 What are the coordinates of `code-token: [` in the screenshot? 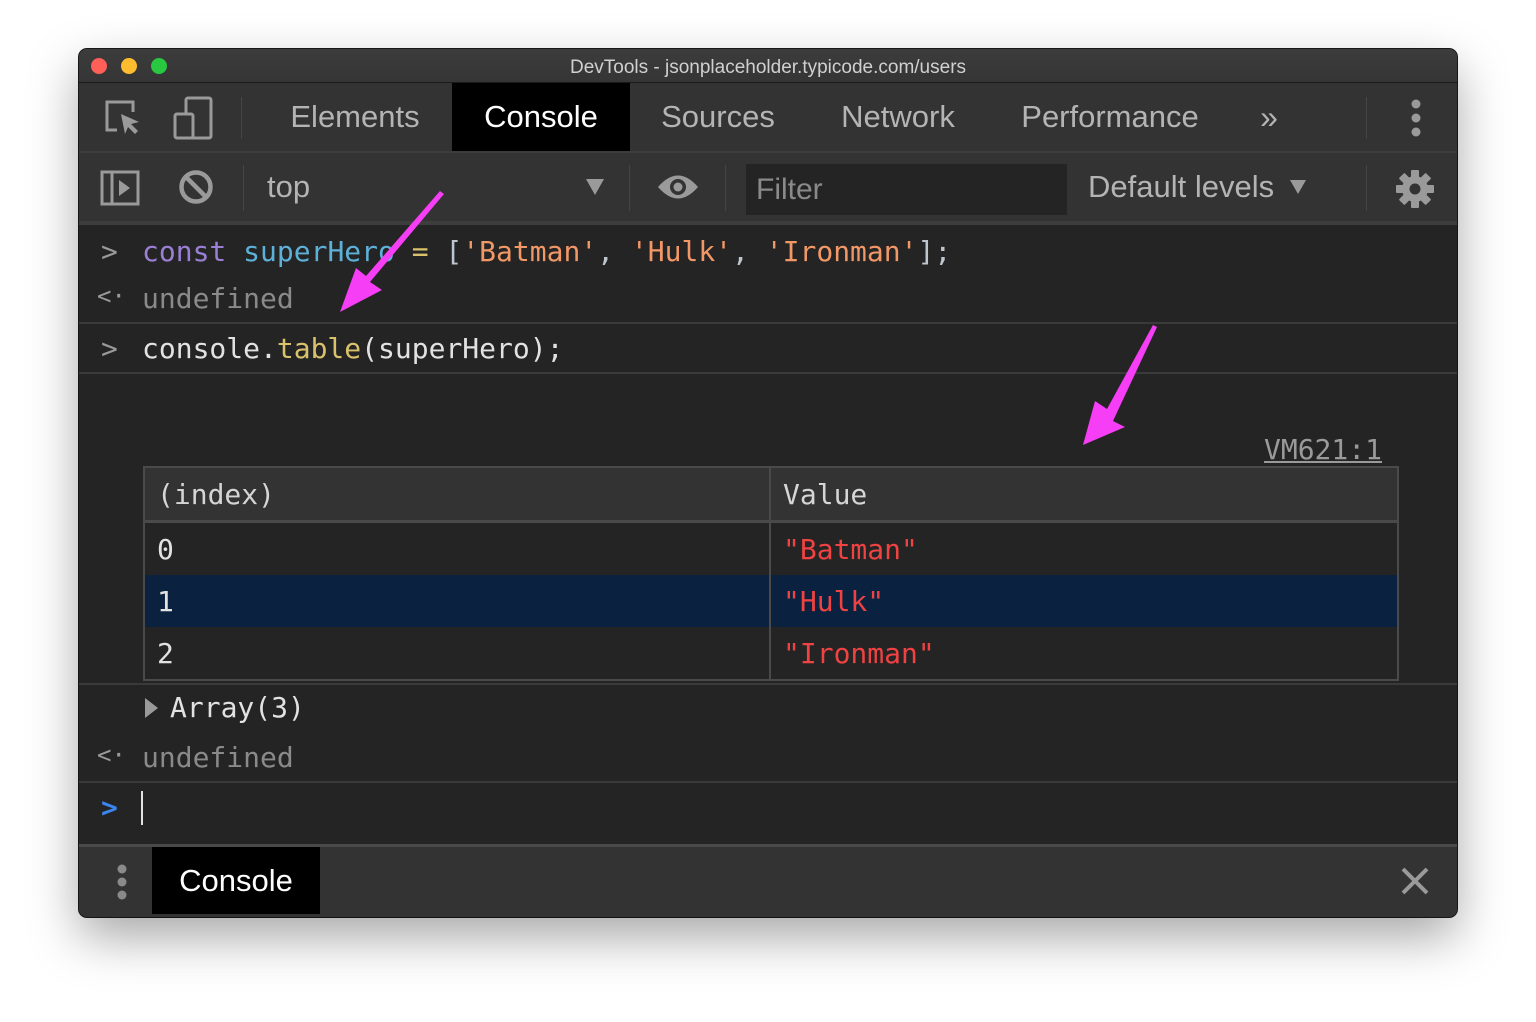 It's located at (454, 251).